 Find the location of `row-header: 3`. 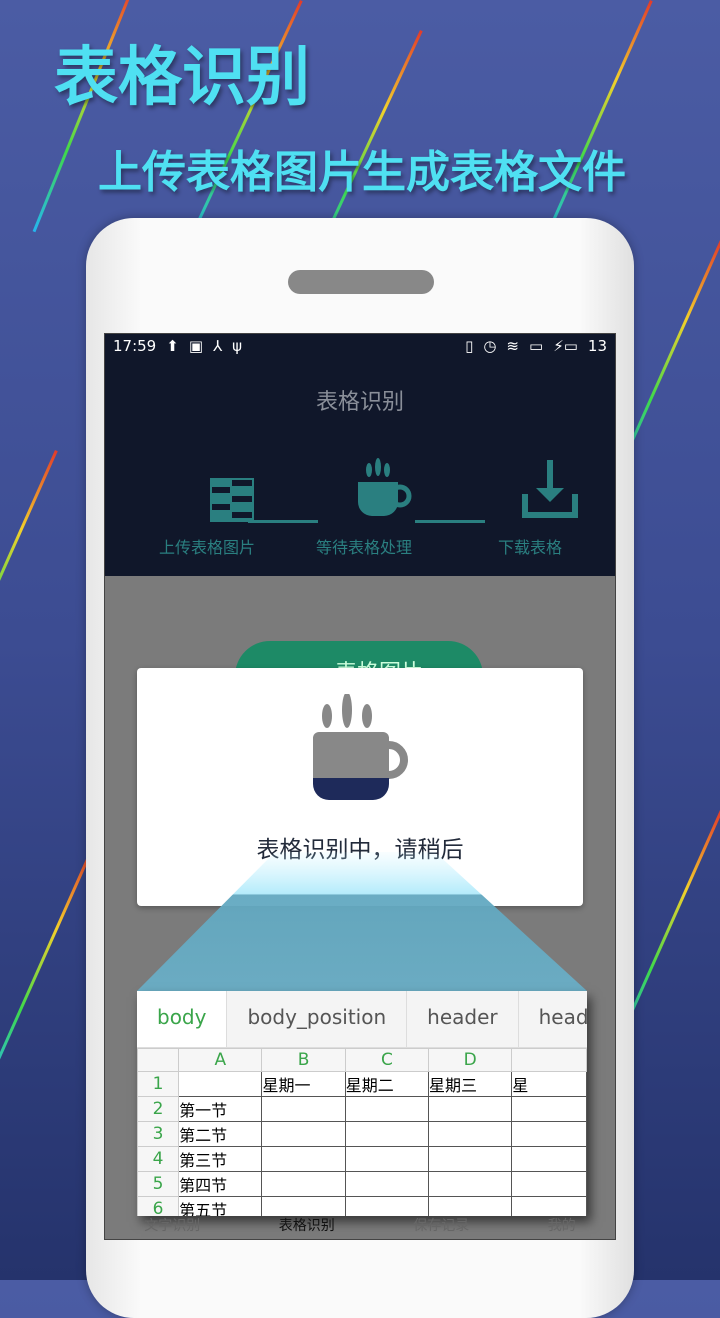

row-header: 3 is located at coordinates (158, 1134).